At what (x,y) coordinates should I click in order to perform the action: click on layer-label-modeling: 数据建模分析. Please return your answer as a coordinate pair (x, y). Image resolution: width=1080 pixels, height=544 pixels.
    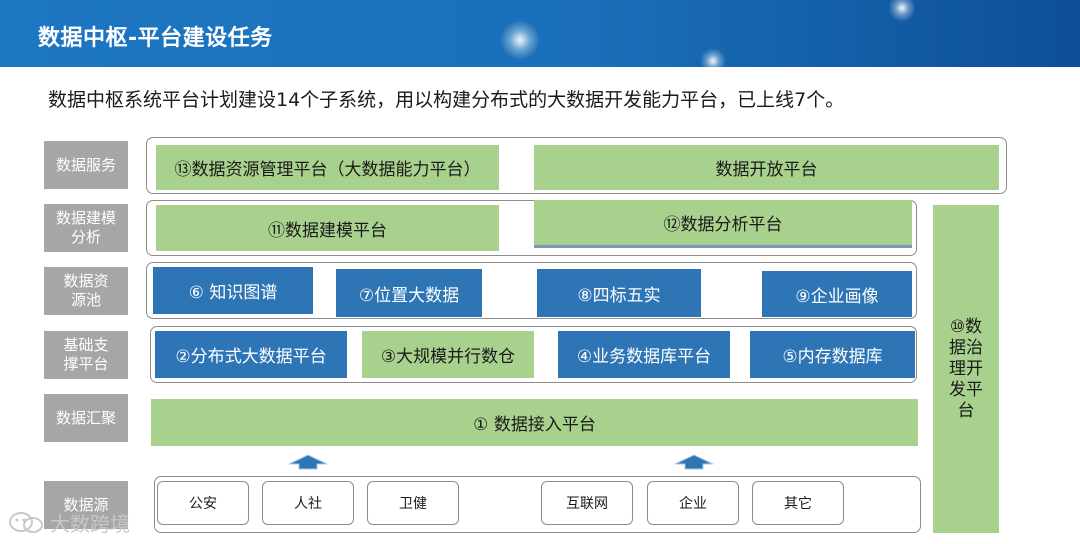
    Looking at the image, I should click on (86, 228).